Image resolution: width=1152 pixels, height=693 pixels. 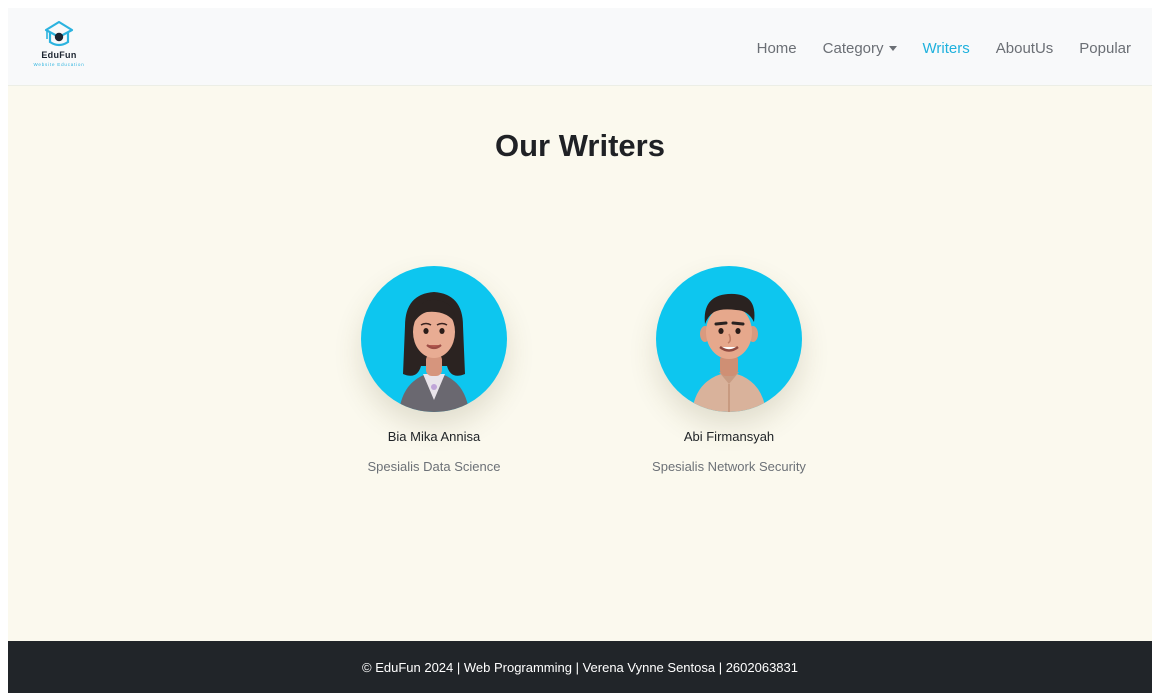 What do you see at coordinates (434, 466) in the screenshot?
I see `writer-role: Spesialis Data Science` at bounding box center [434, 466].